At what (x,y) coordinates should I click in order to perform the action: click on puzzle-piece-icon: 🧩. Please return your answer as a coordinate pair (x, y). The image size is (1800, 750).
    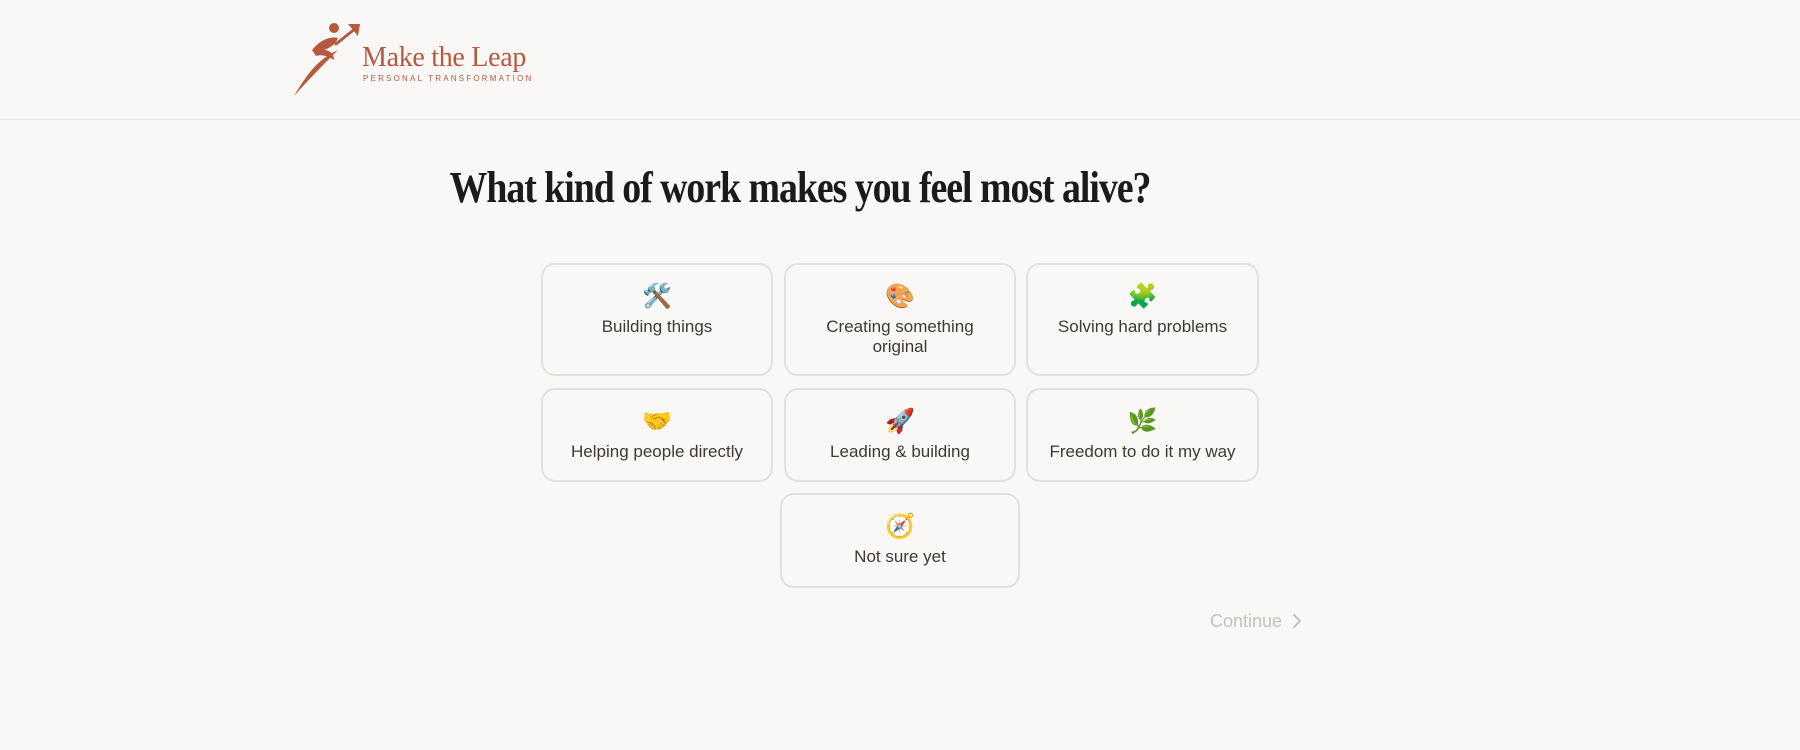
    Looking at the image, I should click on (1142, 296).